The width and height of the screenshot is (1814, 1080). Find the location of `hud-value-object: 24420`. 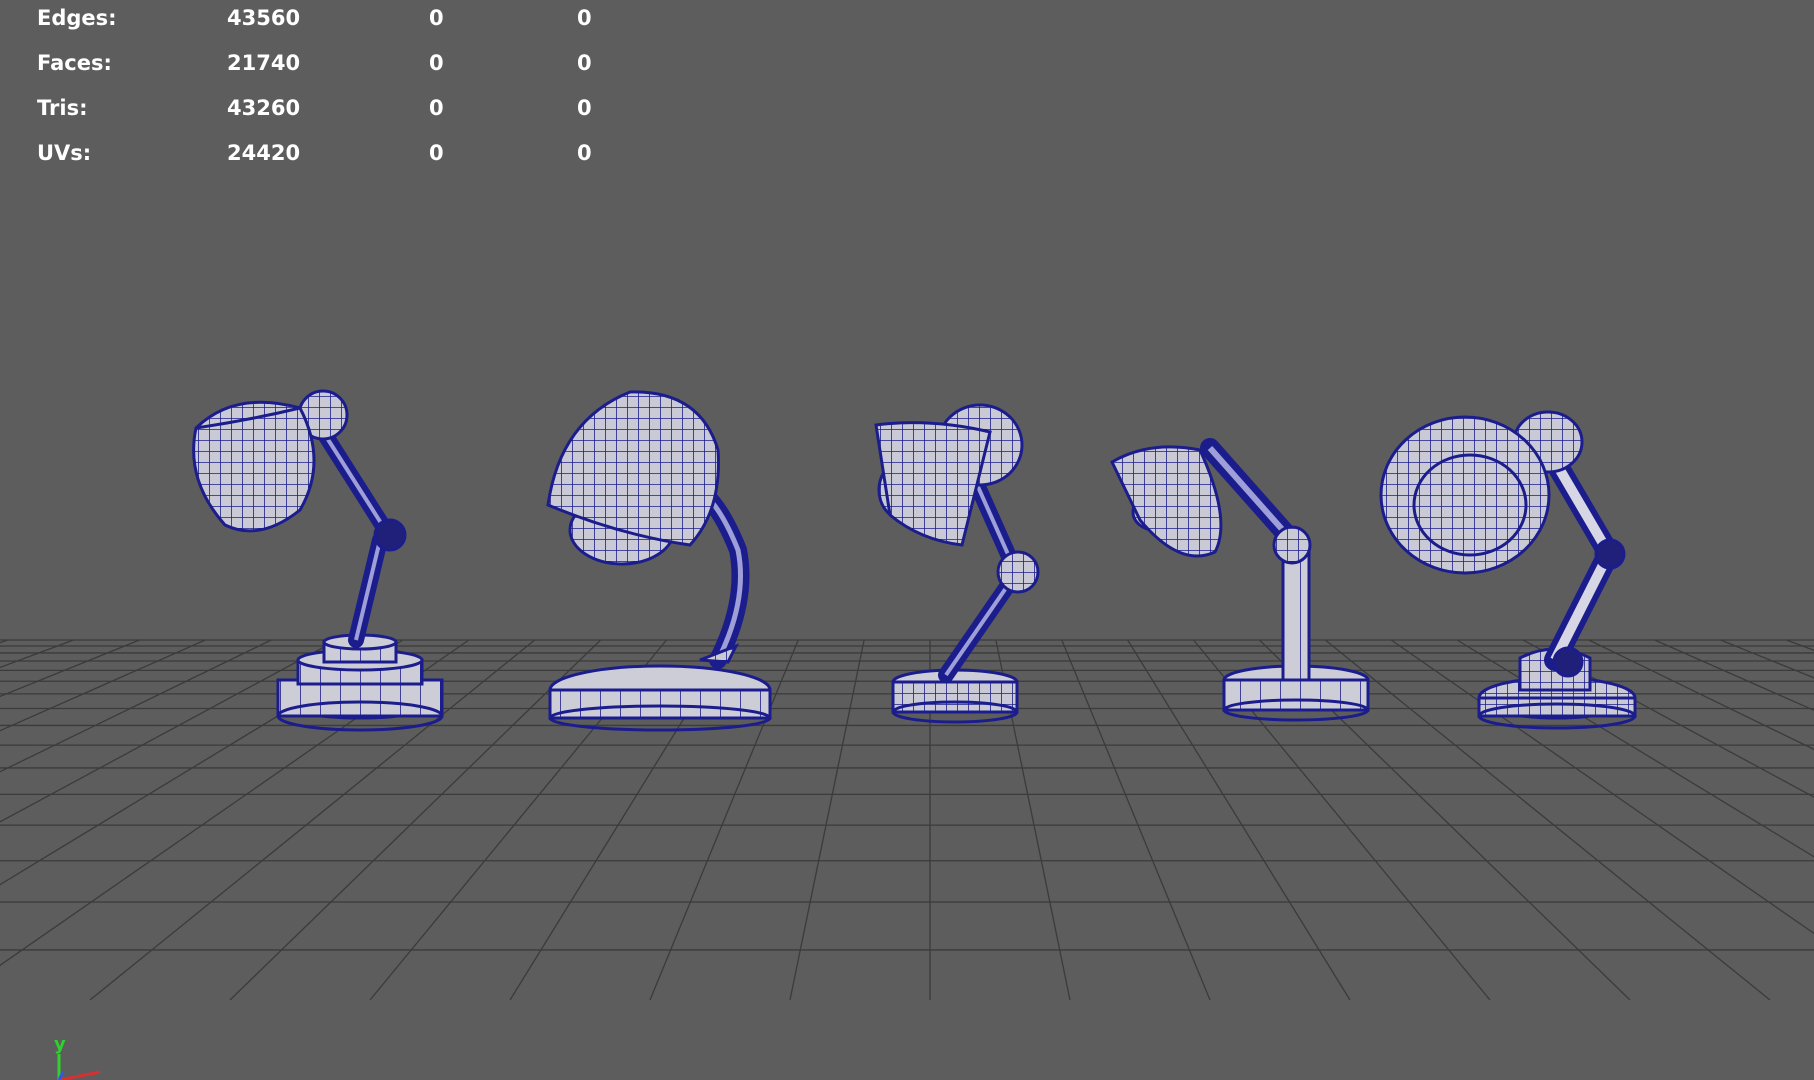

hud-value-object: 24420 is located at coordinates (264, 153).